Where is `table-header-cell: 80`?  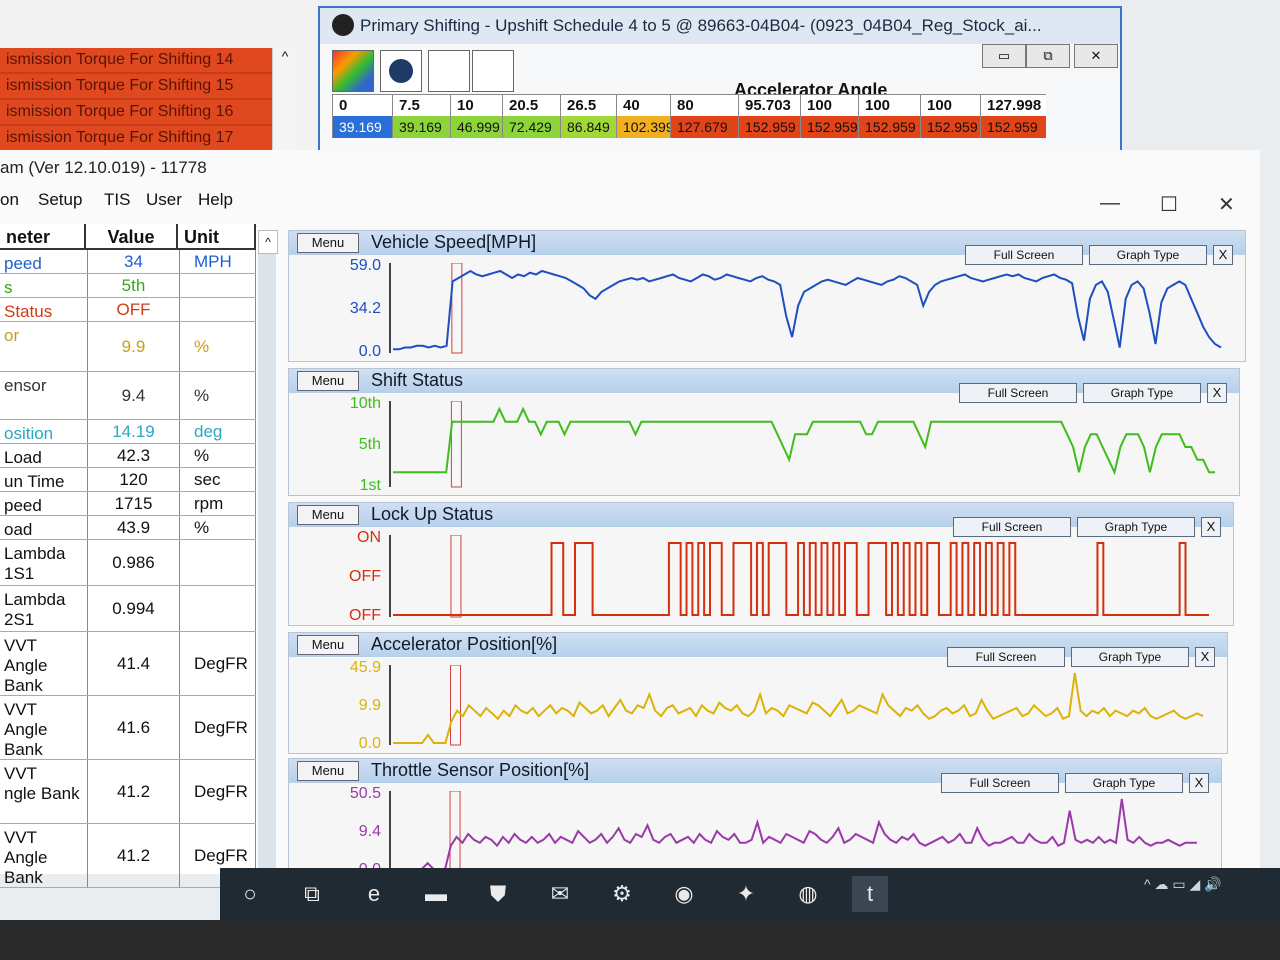
table-header-cell: 80 is located at coordinates (704, 105).